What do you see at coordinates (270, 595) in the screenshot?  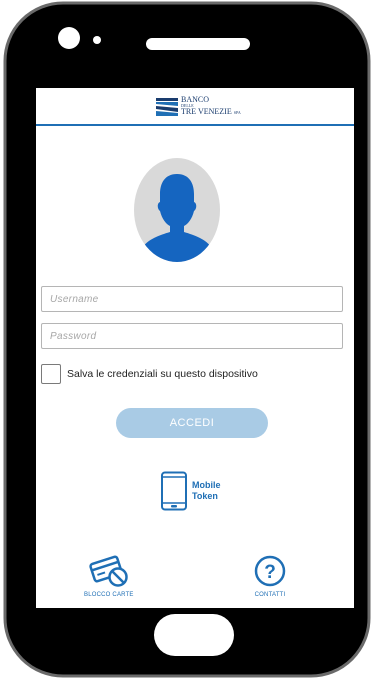 I see `contacts-label: CONTATTI` at bounding box center [270, 595].